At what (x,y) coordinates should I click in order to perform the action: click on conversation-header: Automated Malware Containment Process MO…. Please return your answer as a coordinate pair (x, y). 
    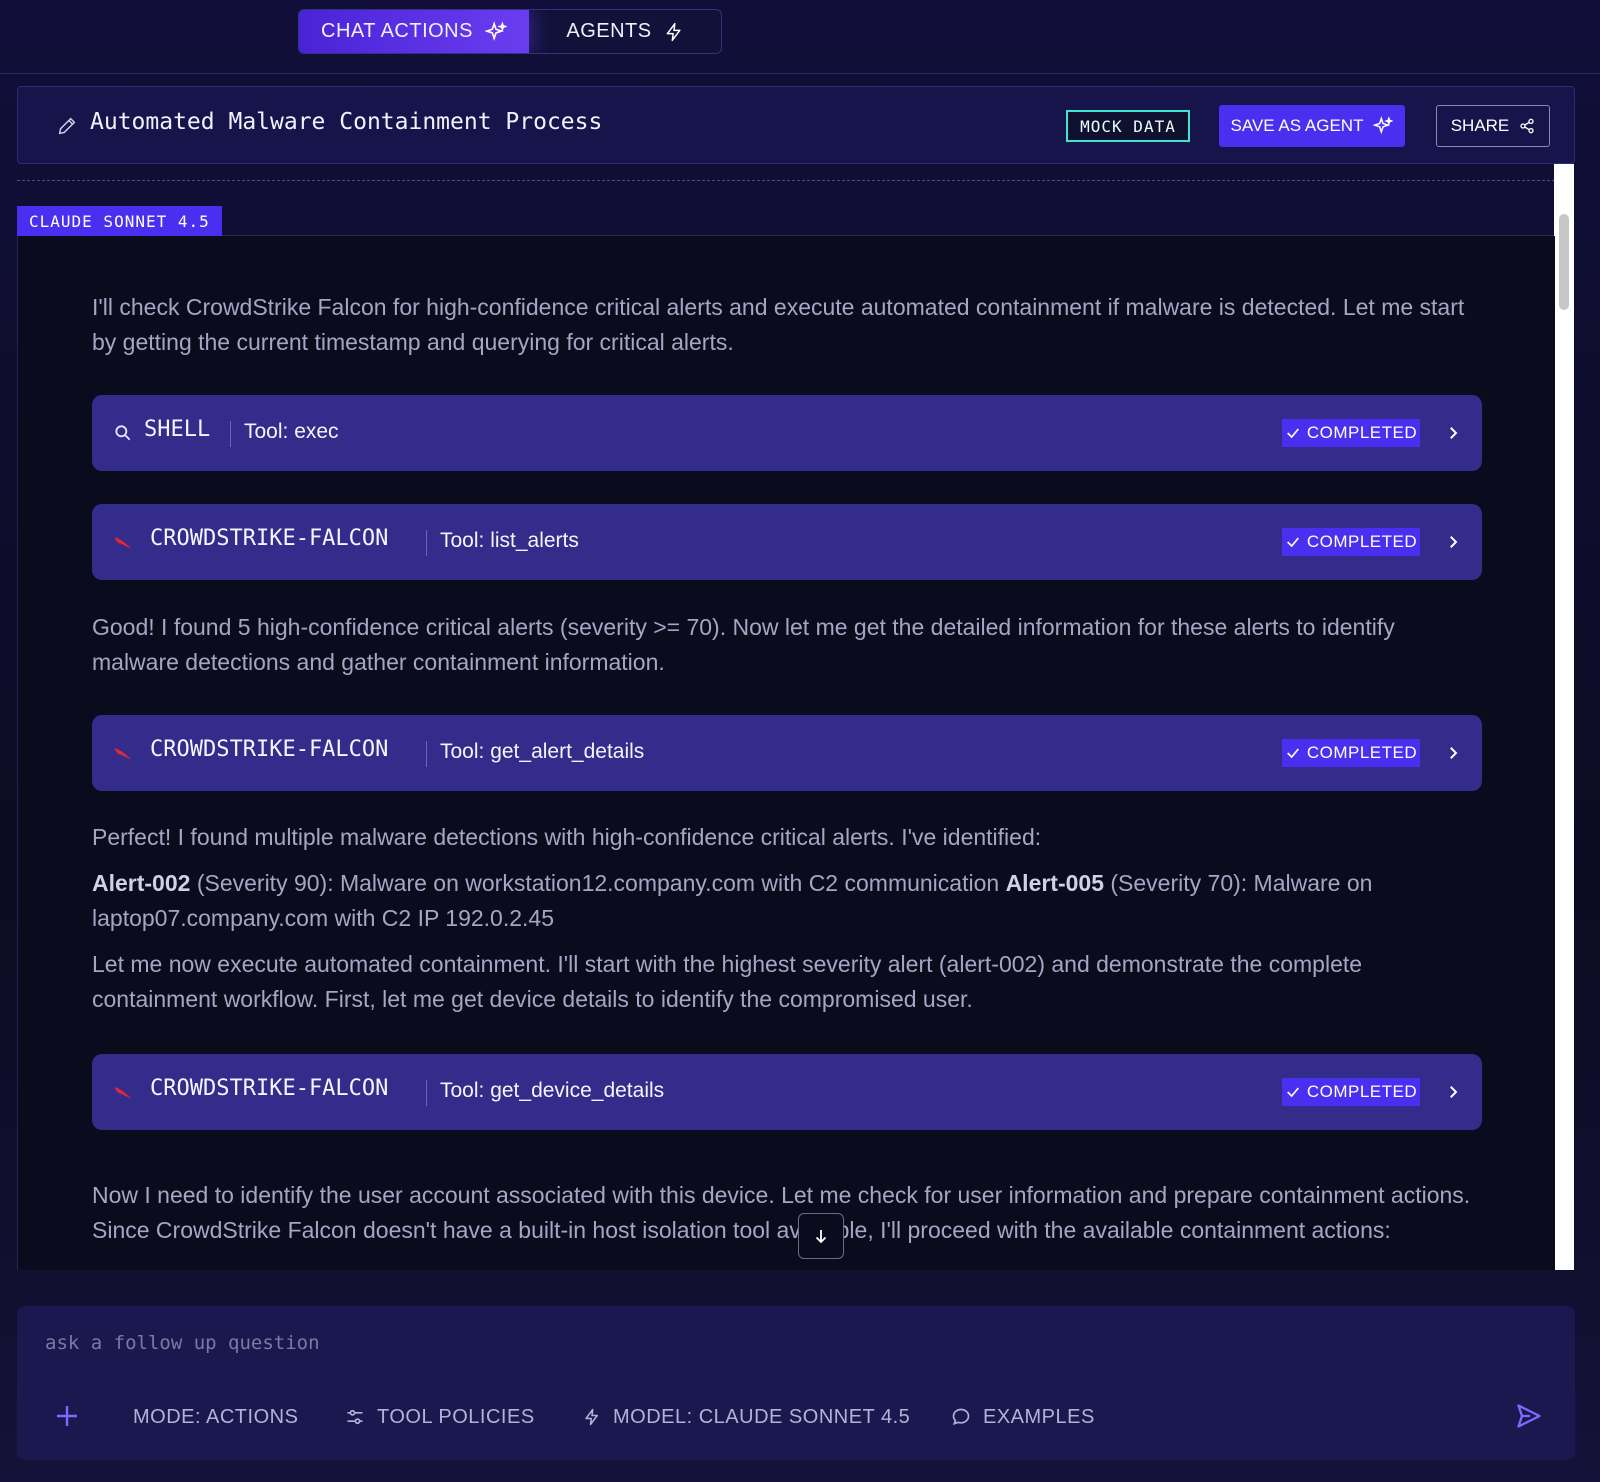
    Looking at the image, I should click on (796, 125).